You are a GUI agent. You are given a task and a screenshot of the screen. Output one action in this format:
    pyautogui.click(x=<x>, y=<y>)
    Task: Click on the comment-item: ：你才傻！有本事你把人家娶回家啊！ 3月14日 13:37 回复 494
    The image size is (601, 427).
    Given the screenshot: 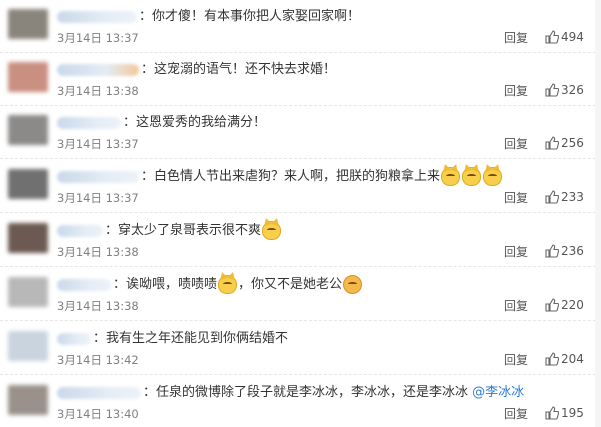 What is the action you would take?
    pyautogui.click(x=300, y=26)
    